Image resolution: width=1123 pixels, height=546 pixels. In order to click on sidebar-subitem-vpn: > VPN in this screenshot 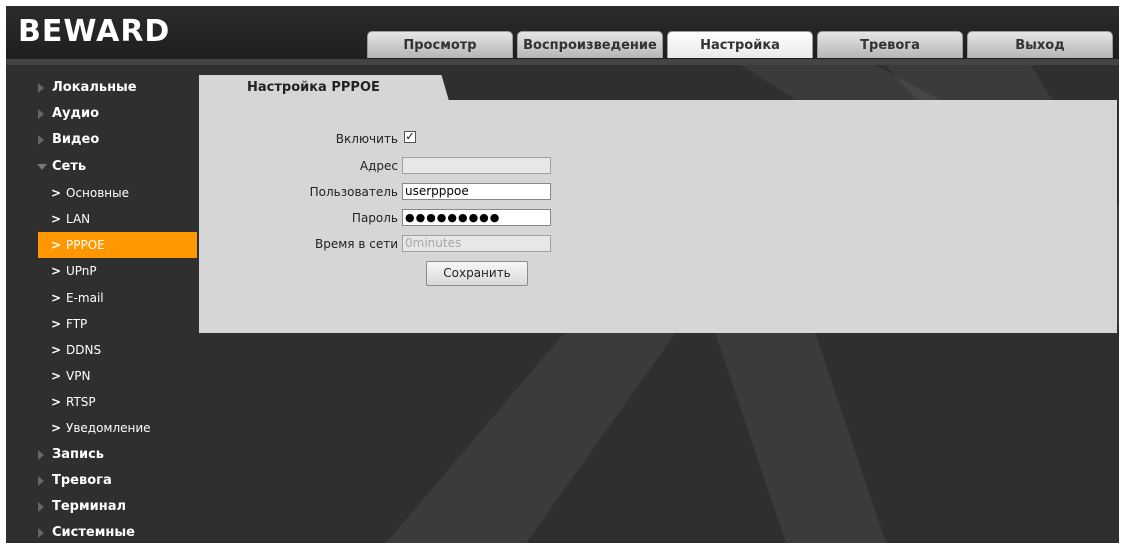, I will do `click(101, 376)`.